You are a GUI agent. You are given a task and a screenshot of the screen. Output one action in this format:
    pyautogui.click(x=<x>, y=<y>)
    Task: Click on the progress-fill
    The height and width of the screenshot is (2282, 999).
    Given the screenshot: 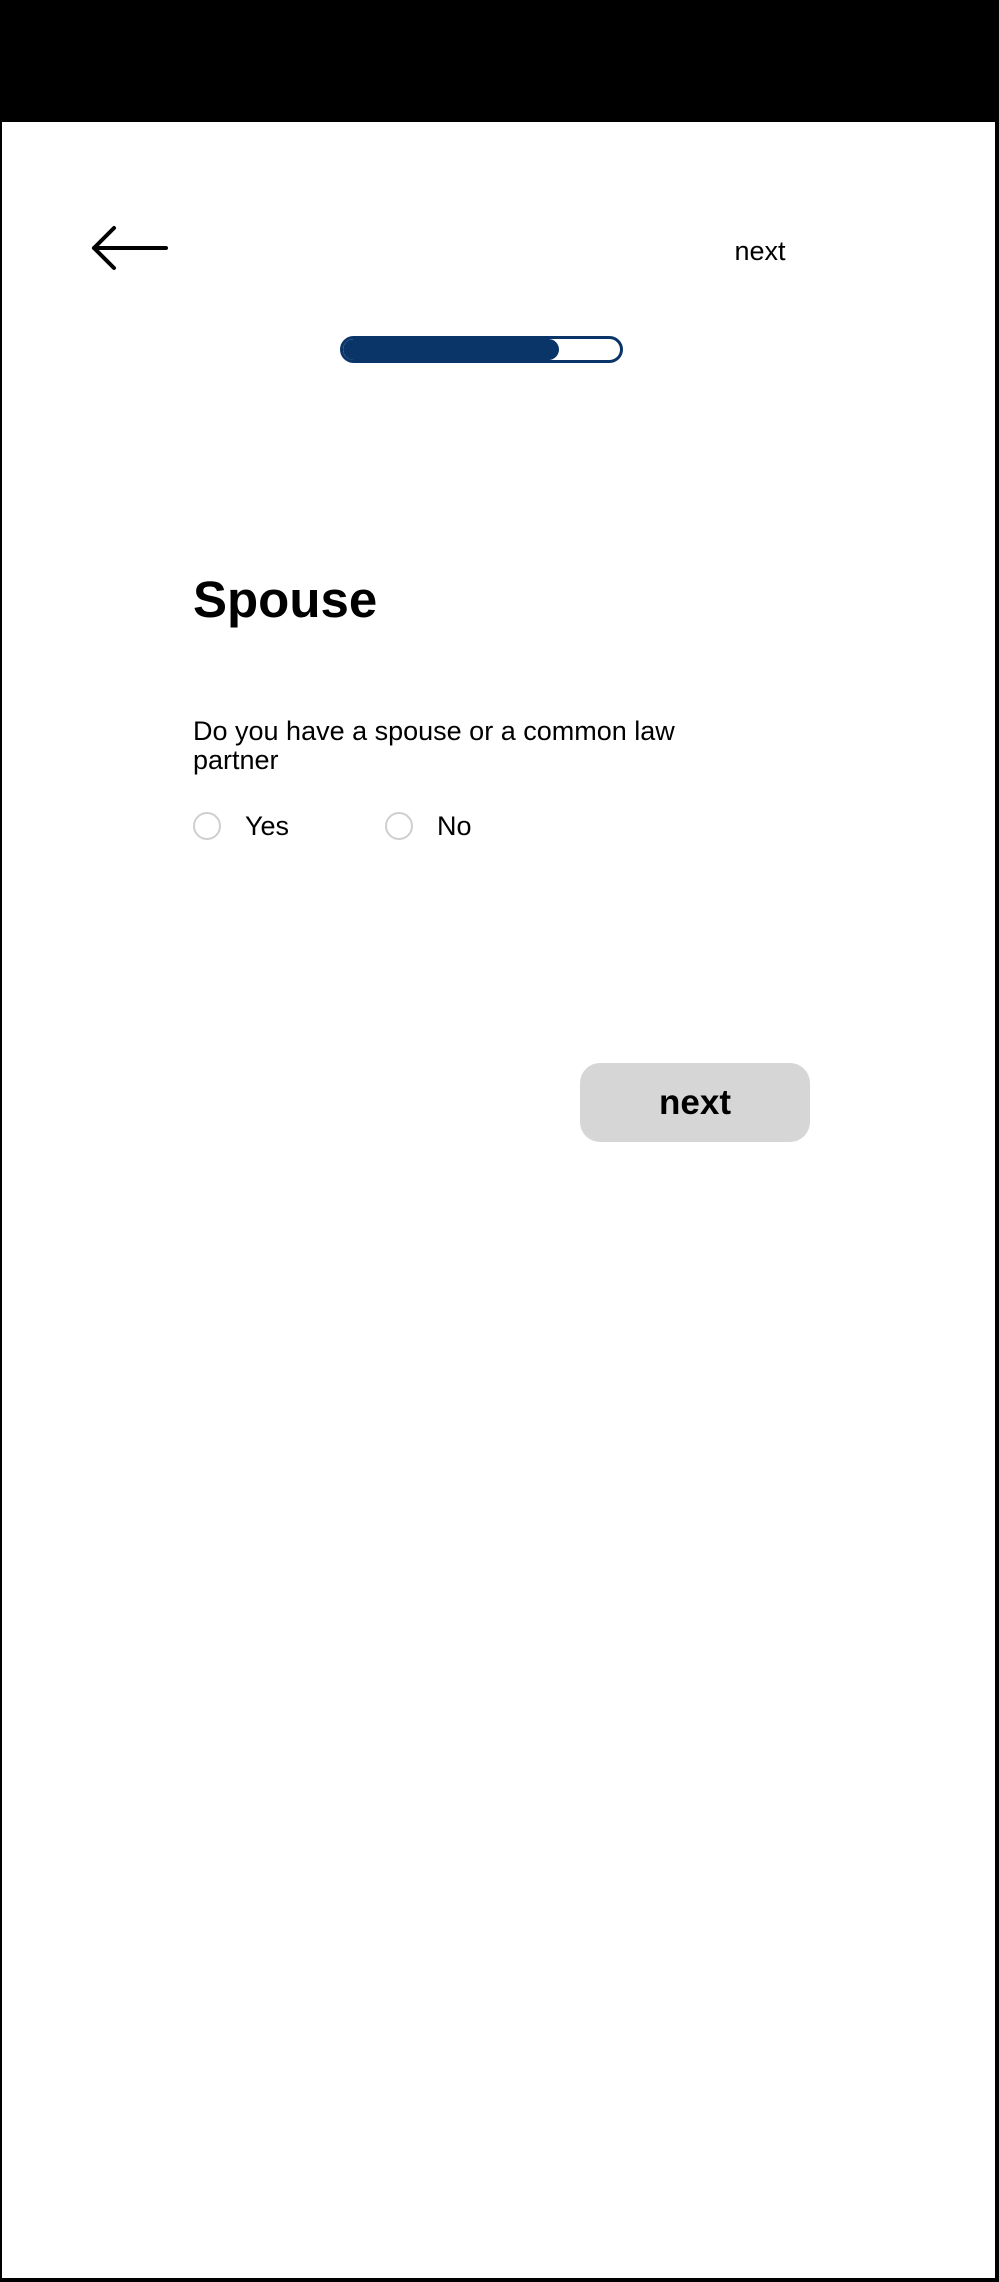 What is the action you would take?
    pyautogui.click(x=451, y=349)
    